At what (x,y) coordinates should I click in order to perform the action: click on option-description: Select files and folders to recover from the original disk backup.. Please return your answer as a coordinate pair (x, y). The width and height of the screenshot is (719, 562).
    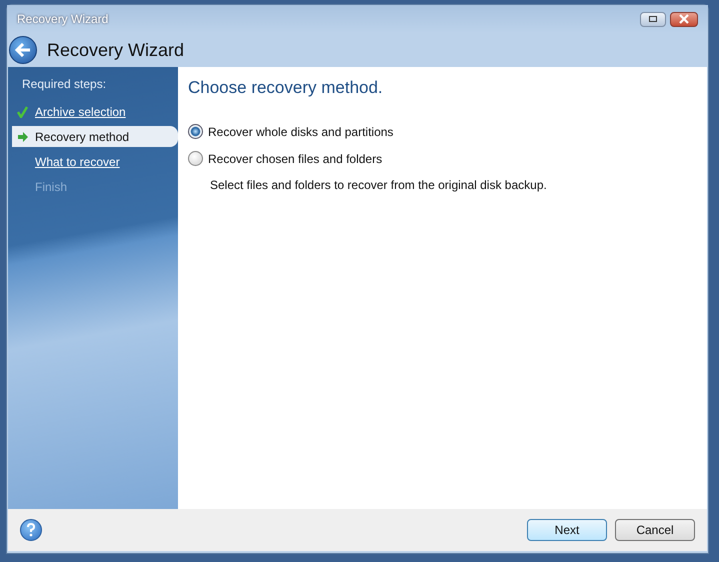
    Looking at the image, I should click on (378, 185).